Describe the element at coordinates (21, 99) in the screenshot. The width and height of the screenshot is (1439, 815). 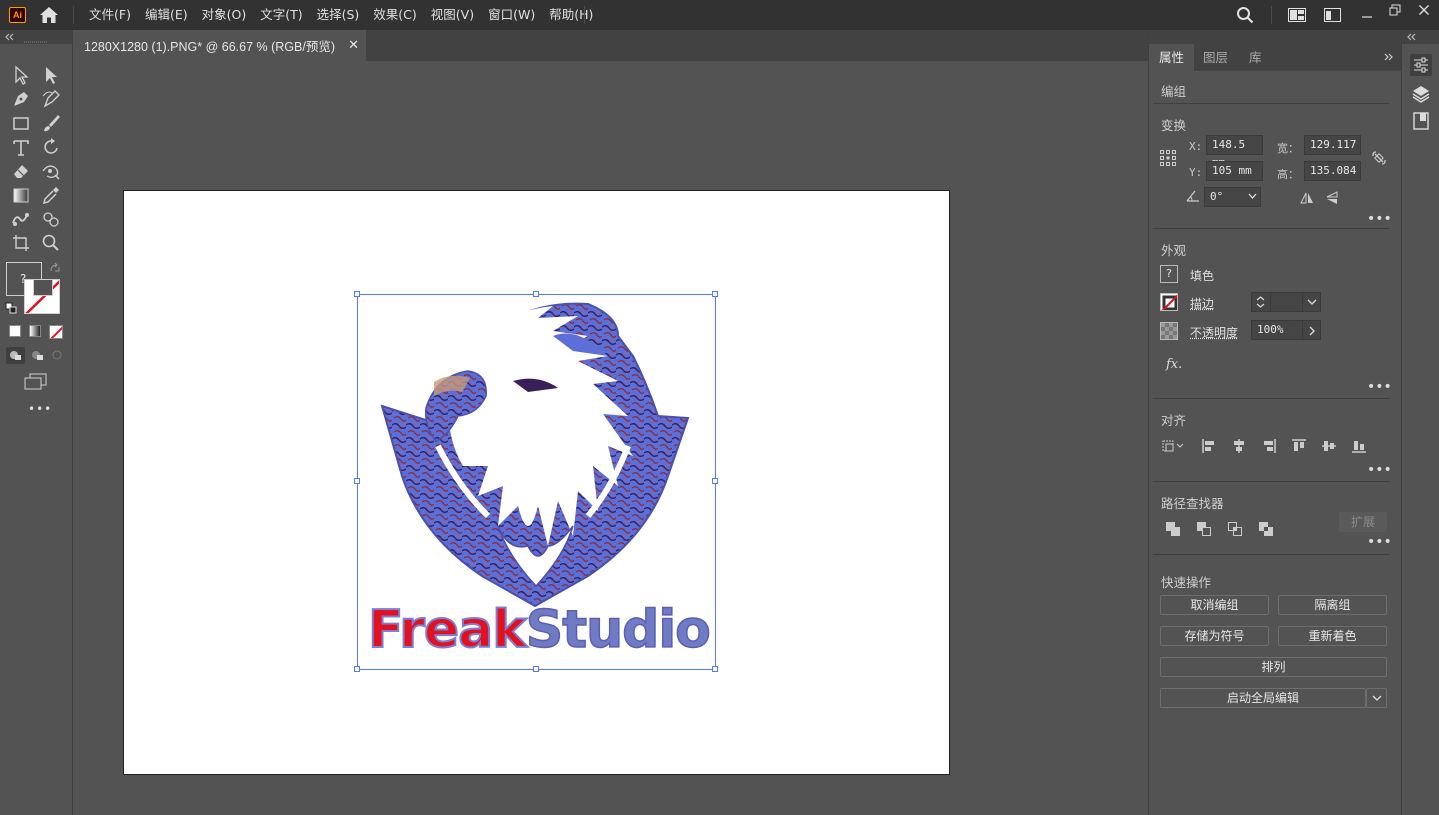
I see `pen-tool-icon` at that location.